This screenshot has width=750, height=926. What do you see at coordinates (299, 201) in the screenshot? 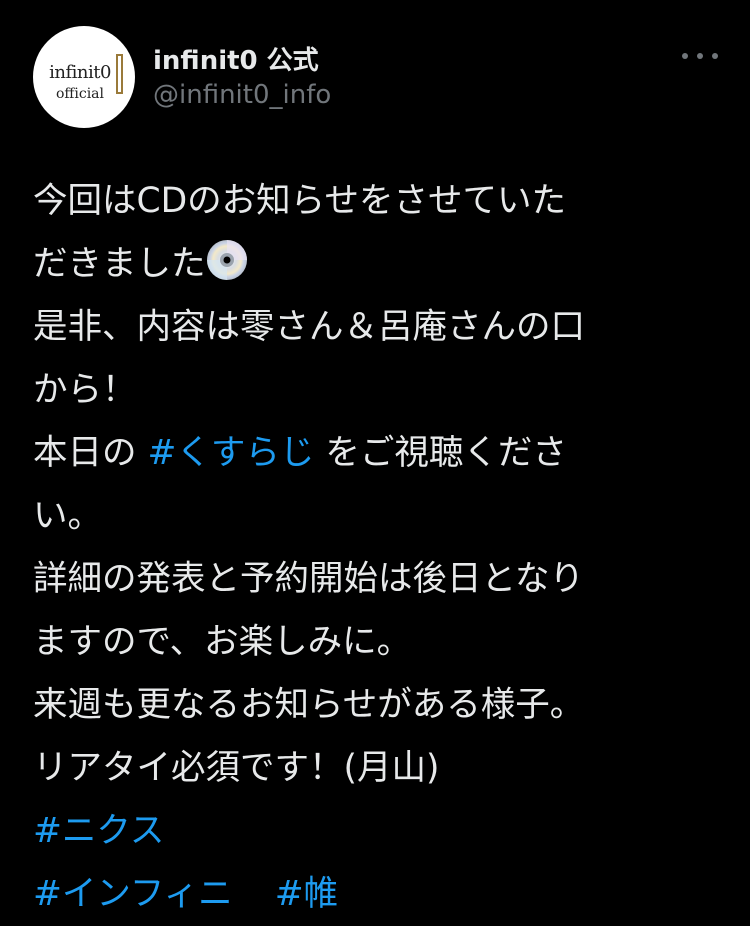
I see `tweet-line: 今回はCDのお知らせをさせていた` at bounding box center [299, 201].